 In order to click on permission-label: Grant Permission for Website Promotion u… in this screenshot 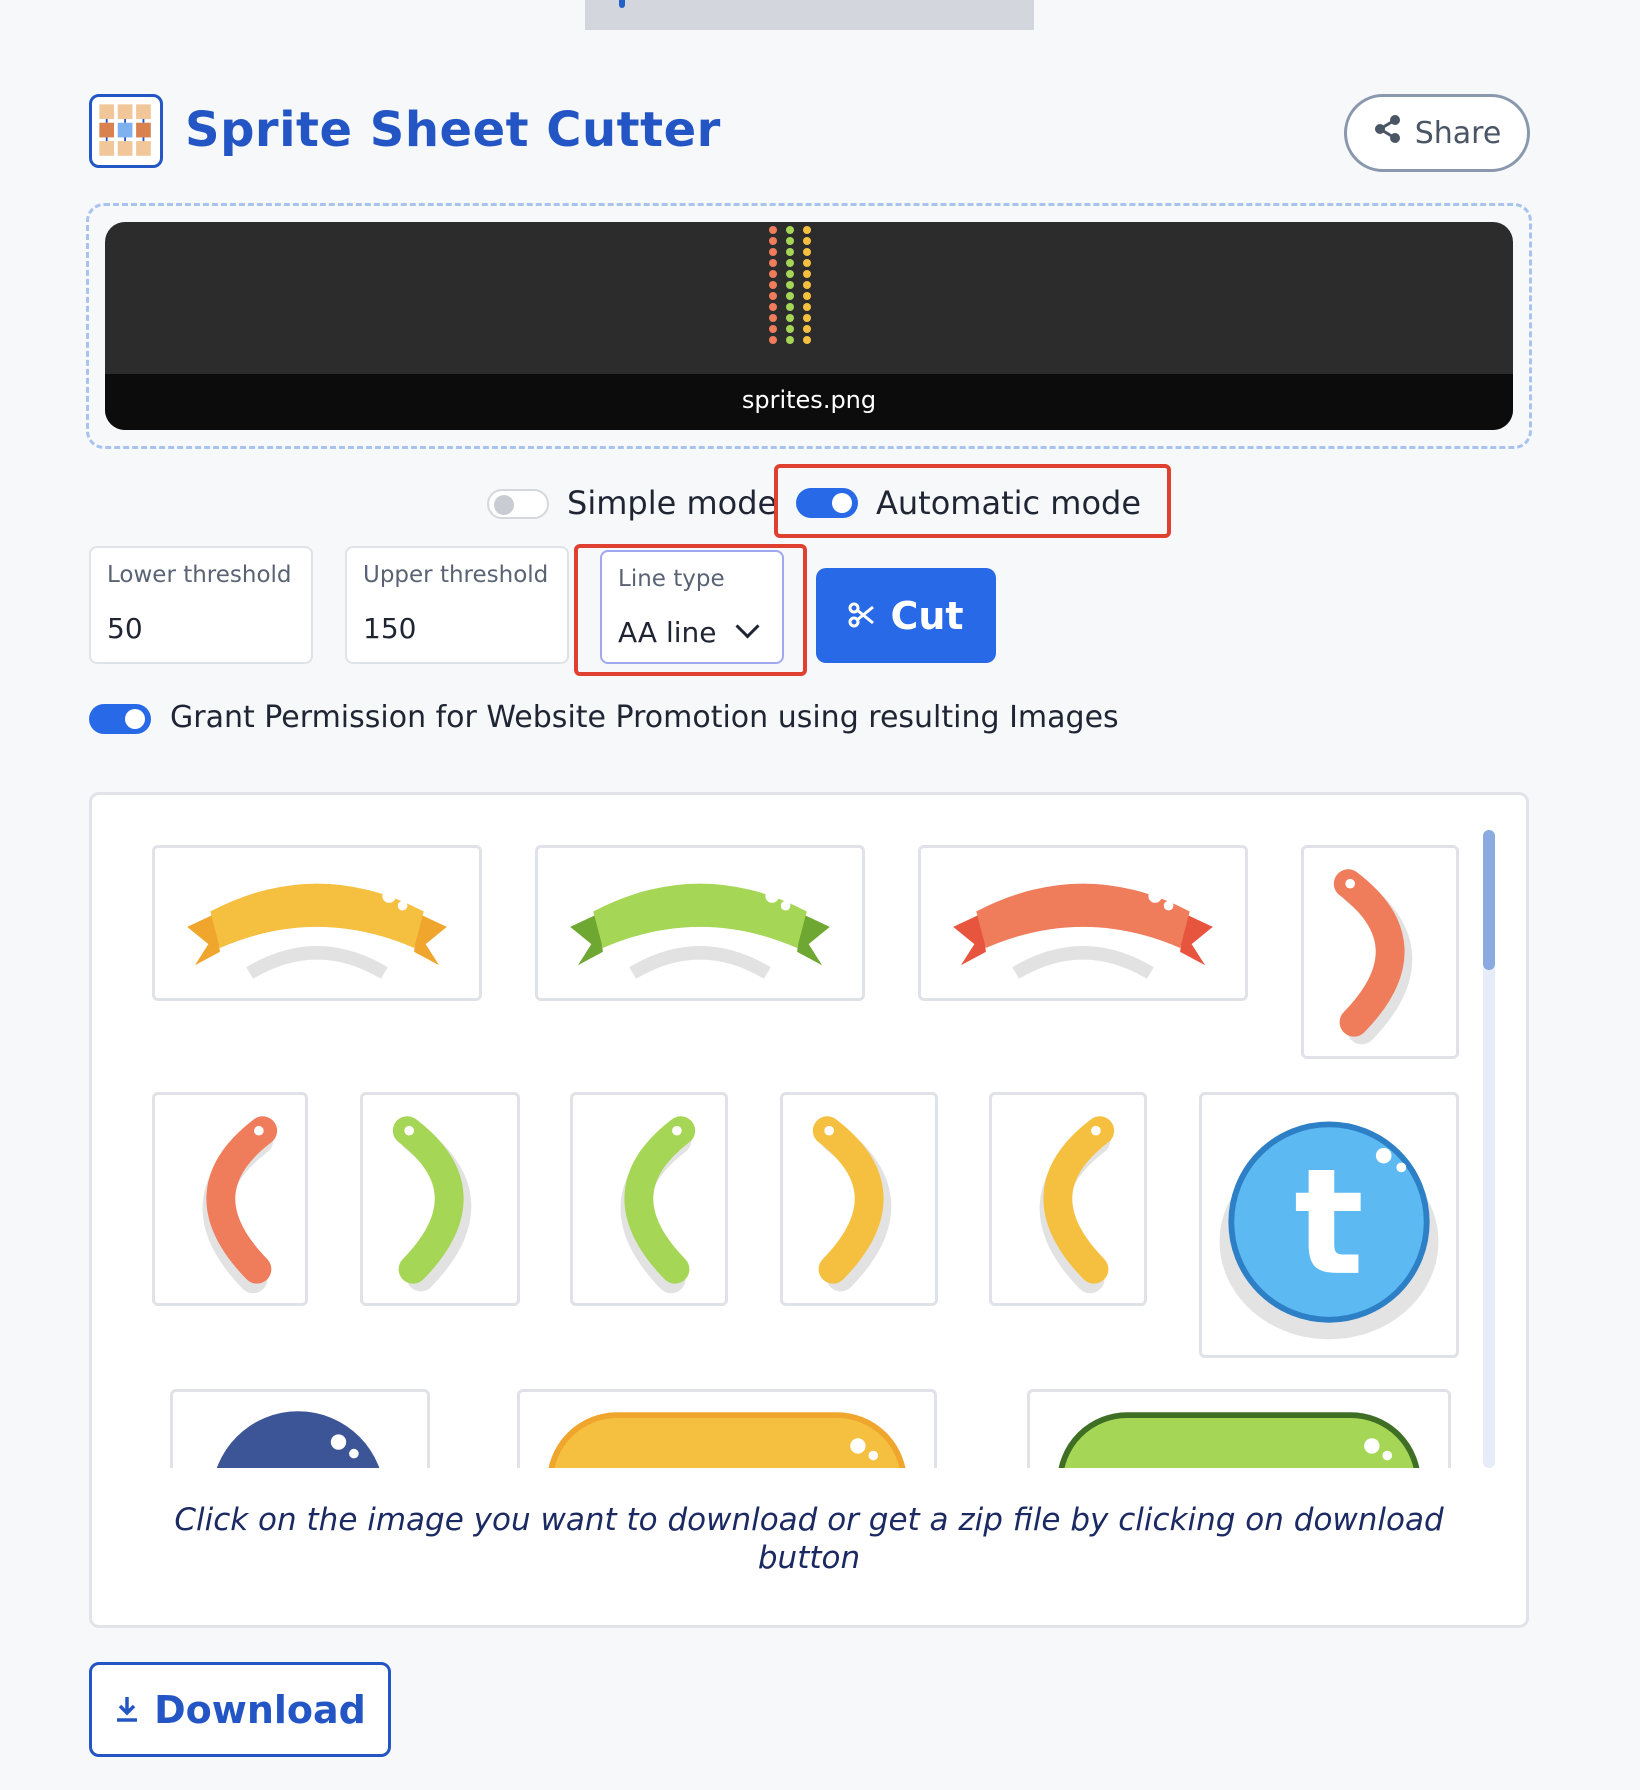, I will do `click(644, 717)`.